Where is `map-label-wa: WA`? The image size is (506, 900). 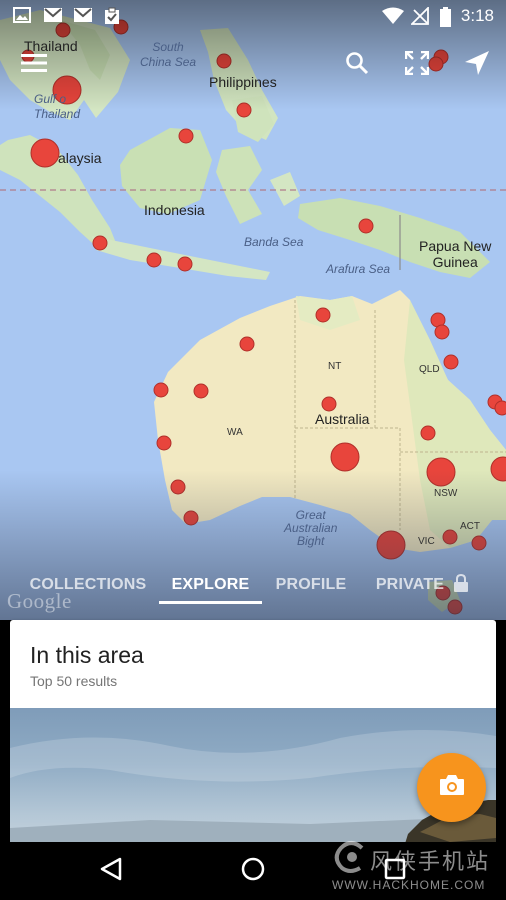 map-label-wa: WA is located at coordinates (235, 432).